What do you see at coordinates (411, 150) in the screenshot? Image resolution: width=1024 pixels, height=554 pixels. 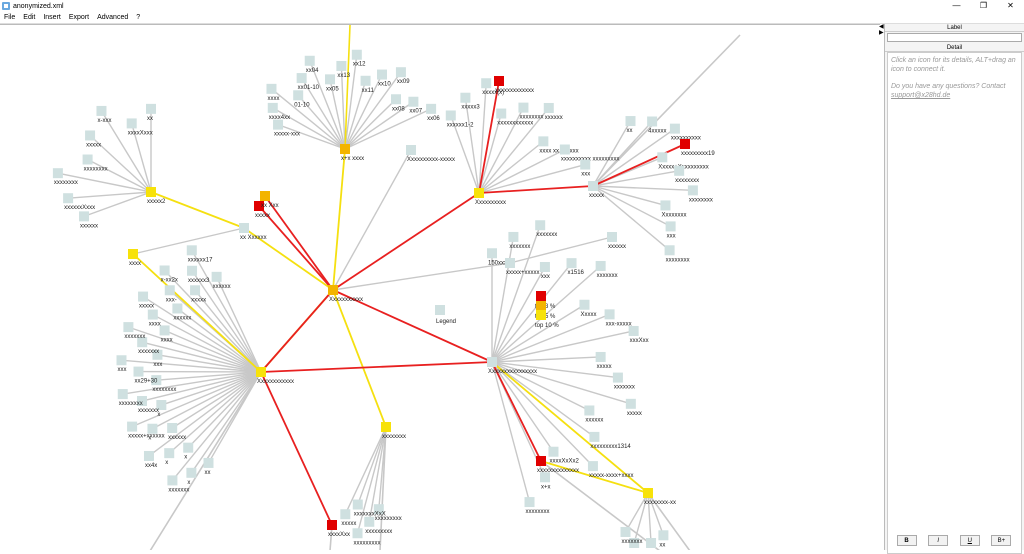 I see `node-p` at bounding box center [411, 150].